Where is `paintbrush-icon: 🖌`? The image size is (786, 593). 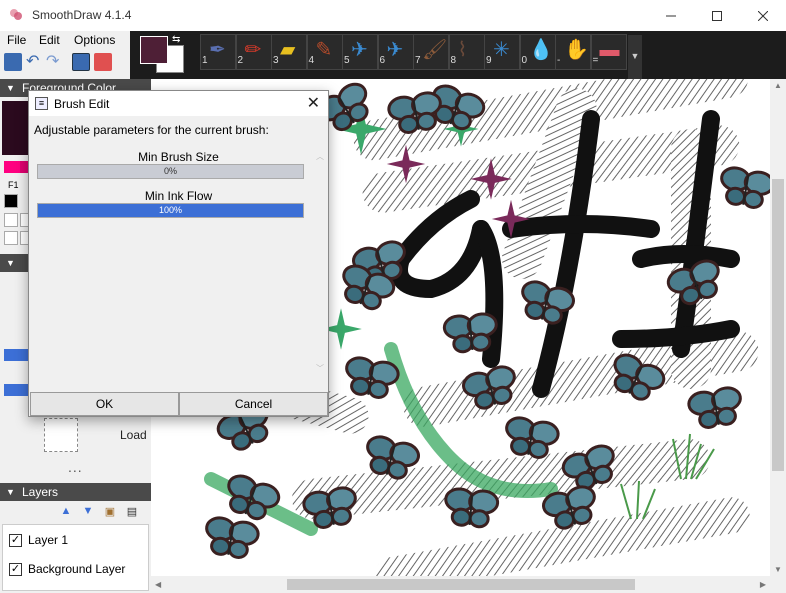 paintbrush-icon: 🖌 is located at coordinates (435, 50).